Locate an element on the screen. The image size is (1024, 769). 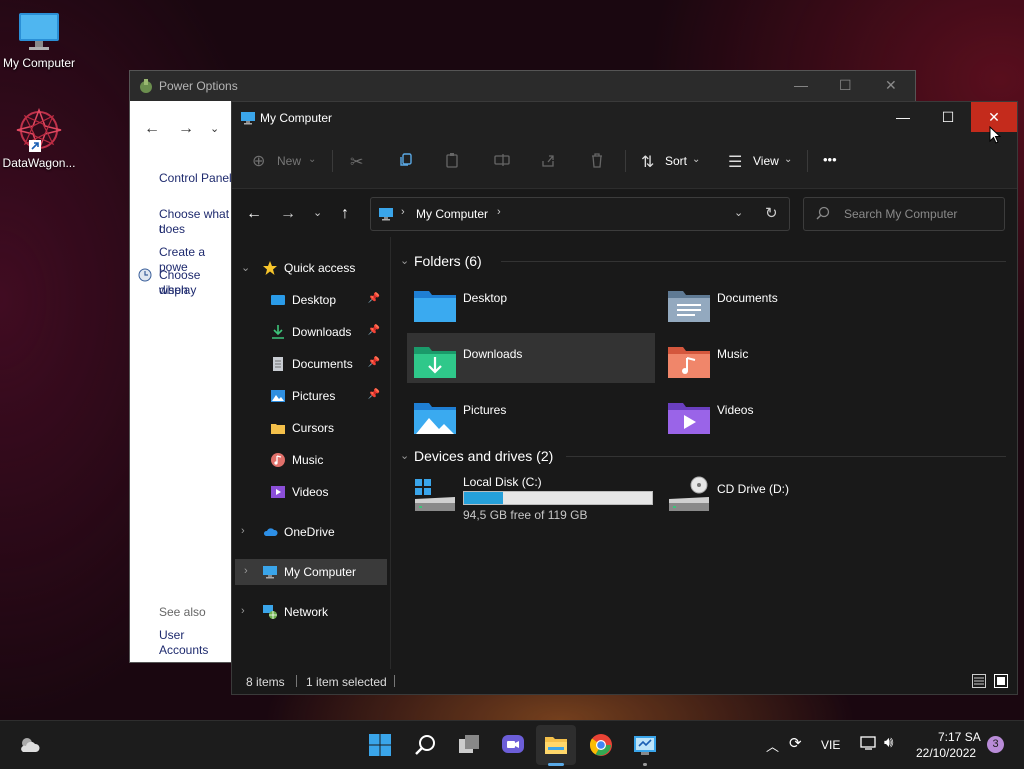
file-explorer-icon is located at coordinates (556, 745).